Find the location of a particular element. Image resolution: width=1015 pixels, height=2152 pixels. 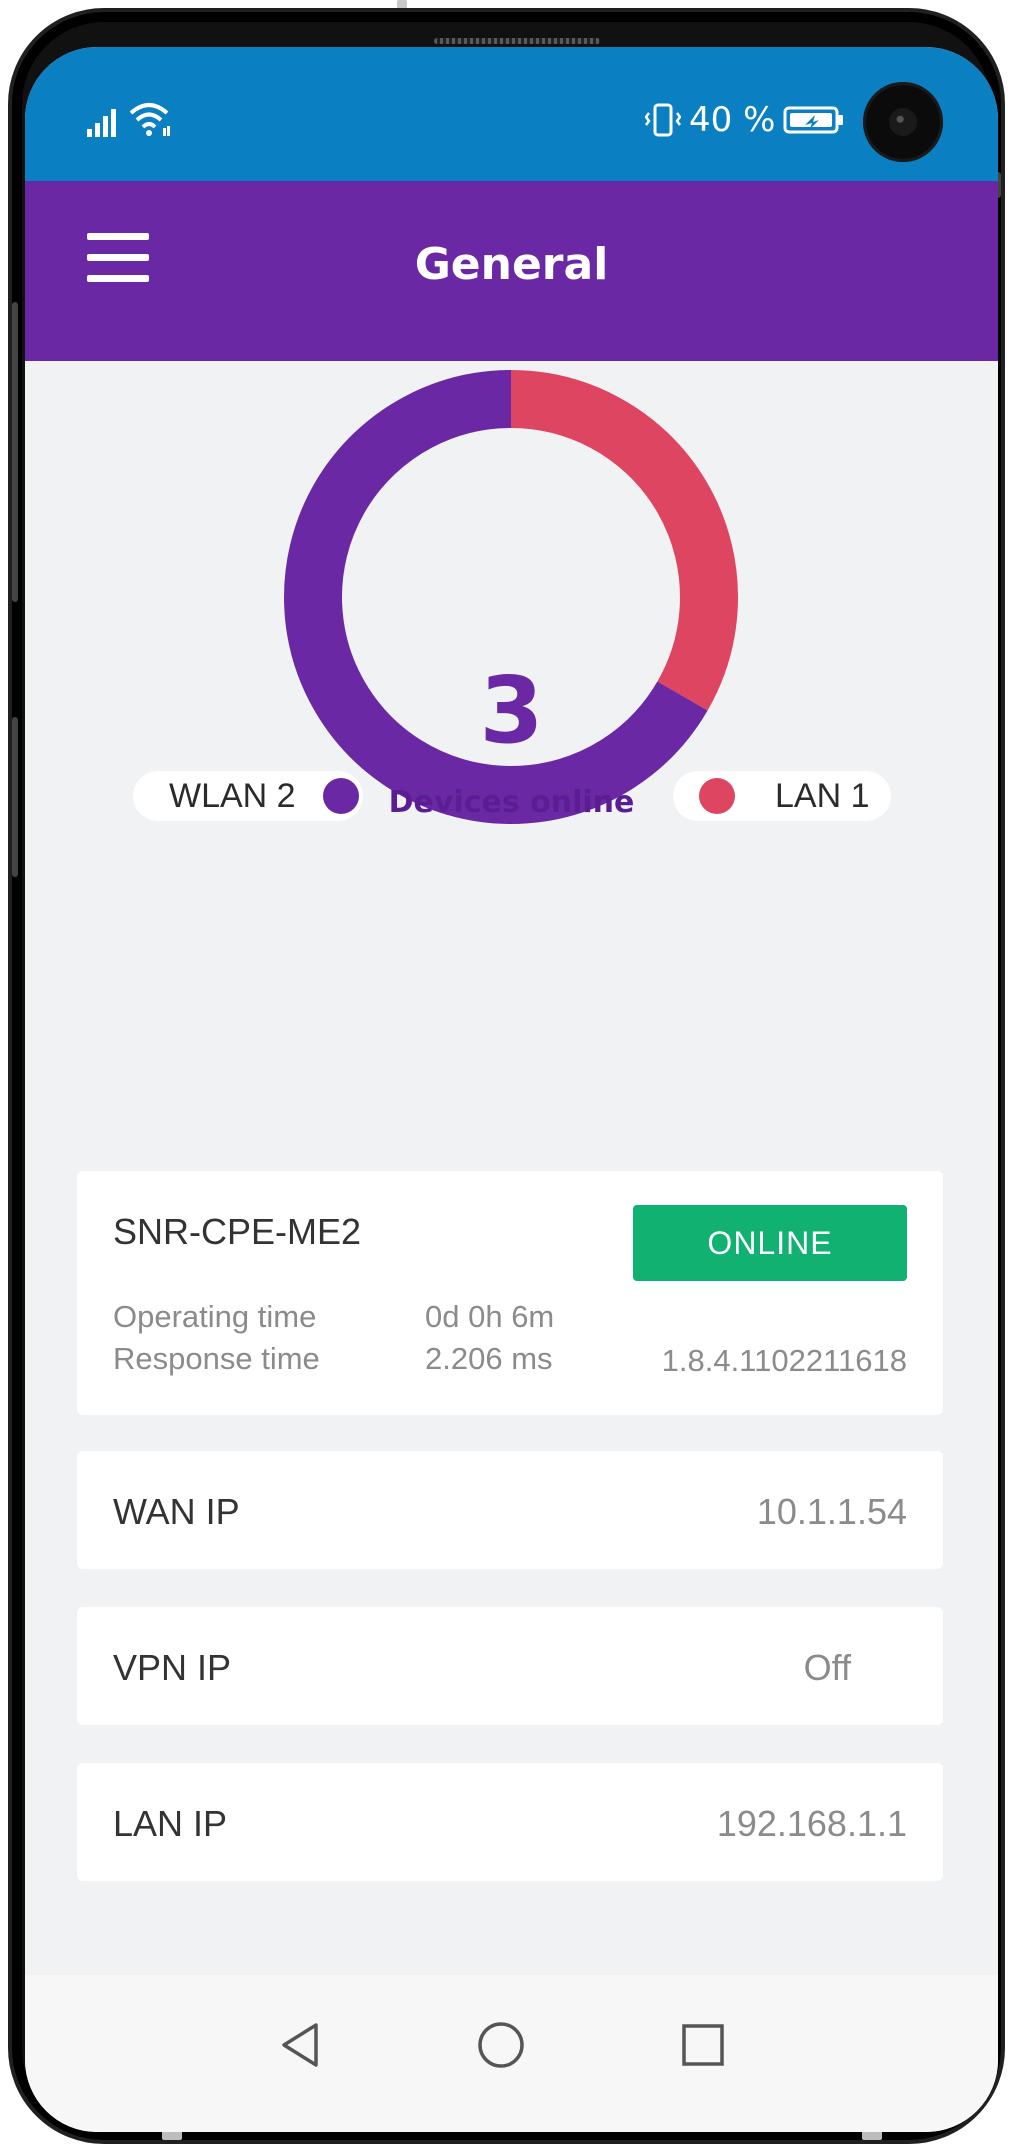

donut-chart is located at coordinates (511, 597).